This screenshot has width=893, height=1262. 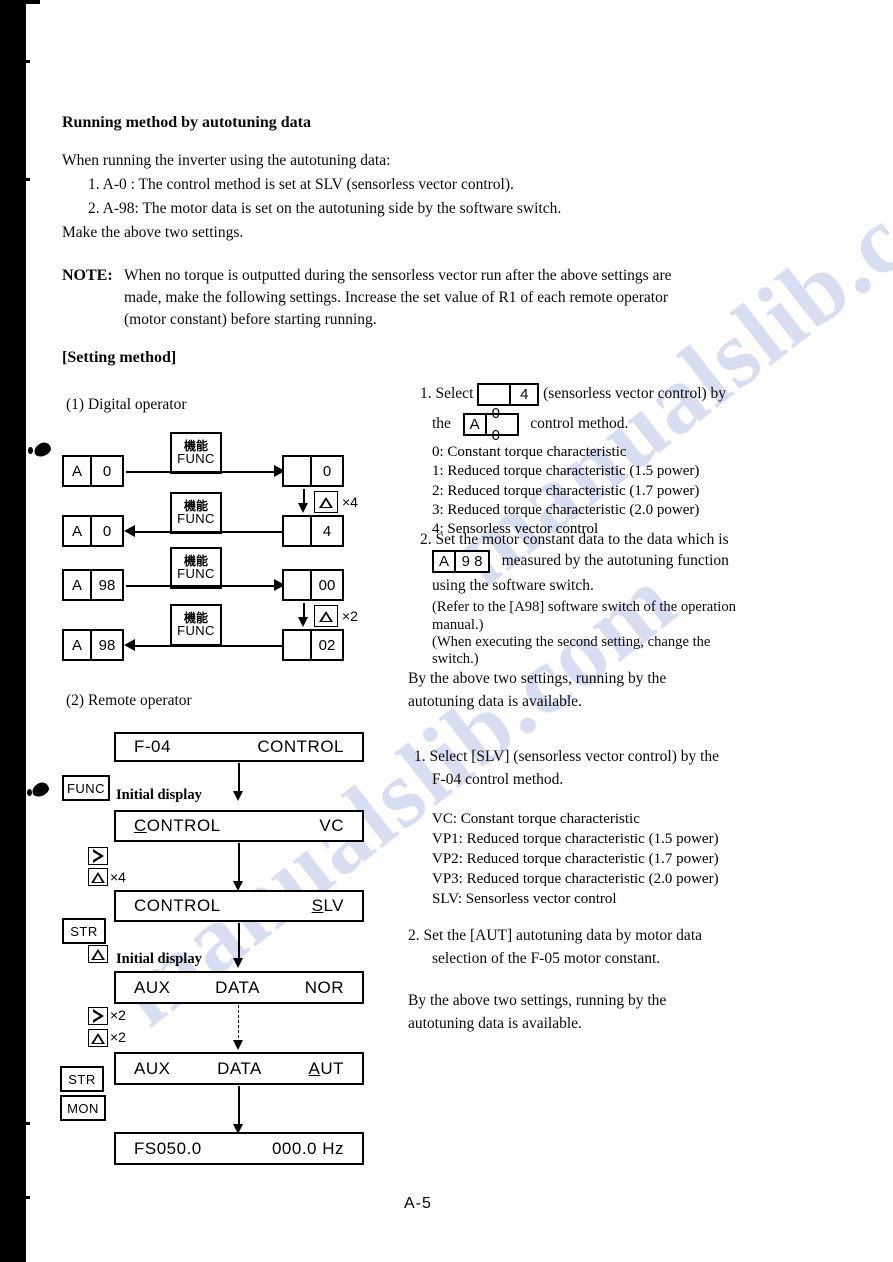 I want to click on func-key: FUNC, so click(x=86, y=788).